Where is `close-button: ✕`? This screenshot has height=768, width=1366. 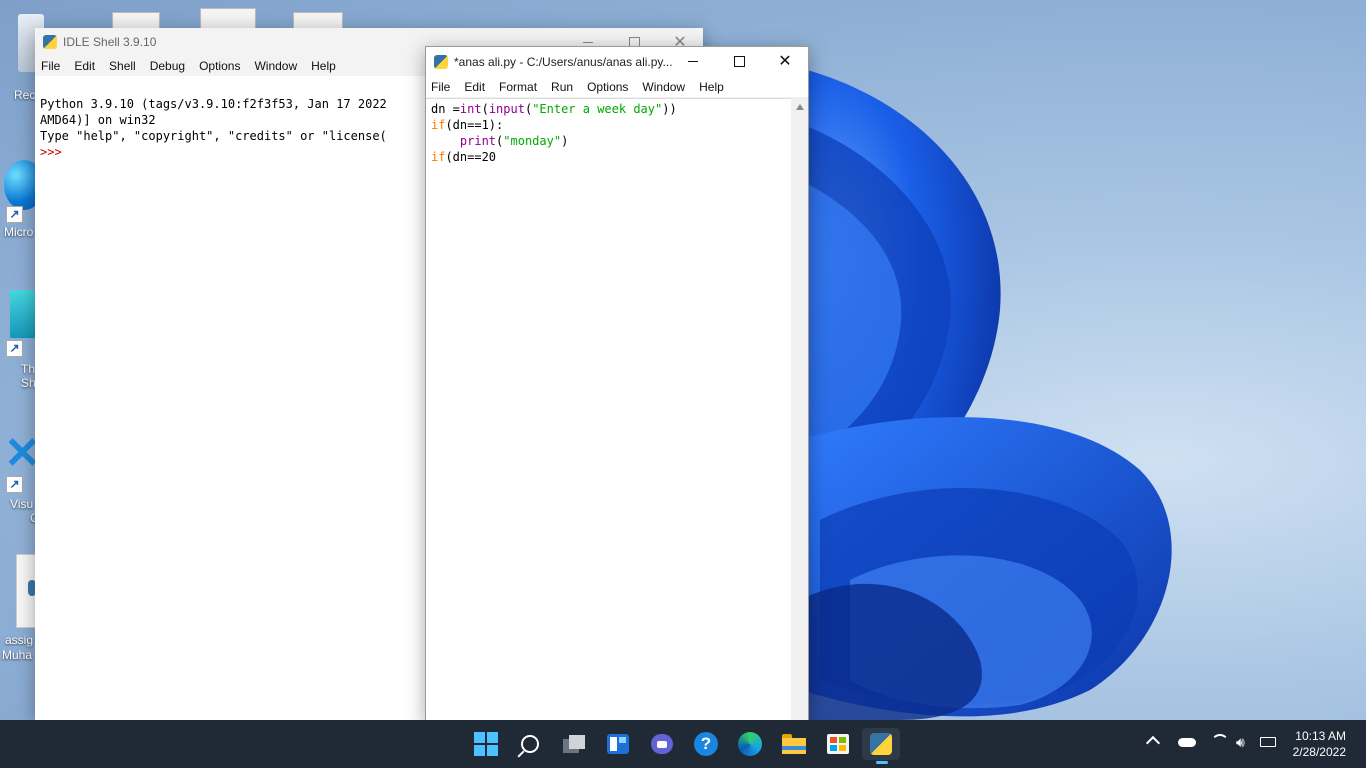 close-button: ✕ is located at coordinates (785, 61).